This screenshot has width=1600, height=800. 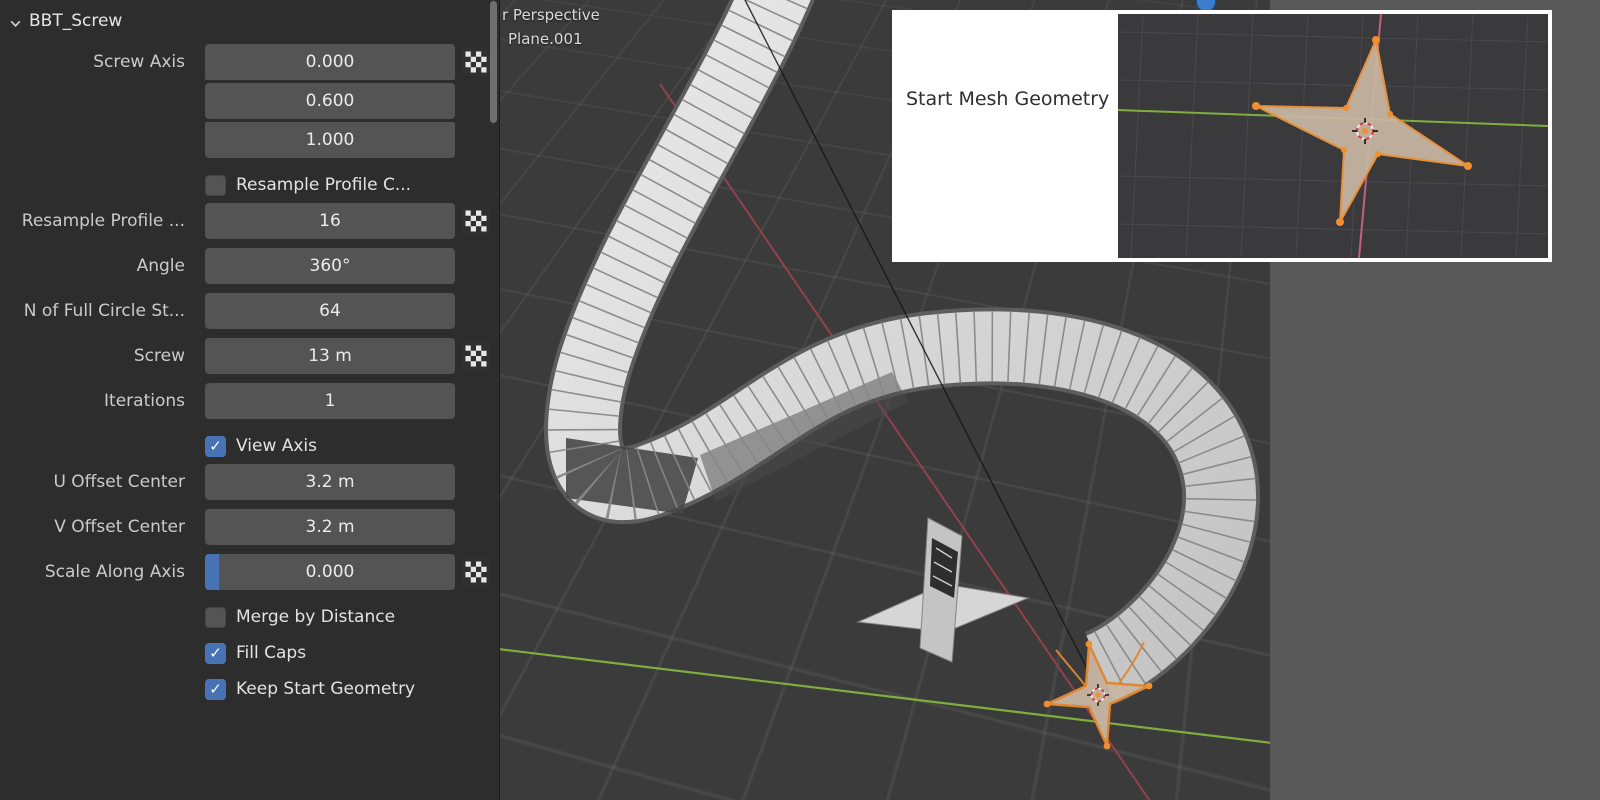 I want to click on n-full-circle-row: N of Full Circle St... 64, so click(x=249, y=311).